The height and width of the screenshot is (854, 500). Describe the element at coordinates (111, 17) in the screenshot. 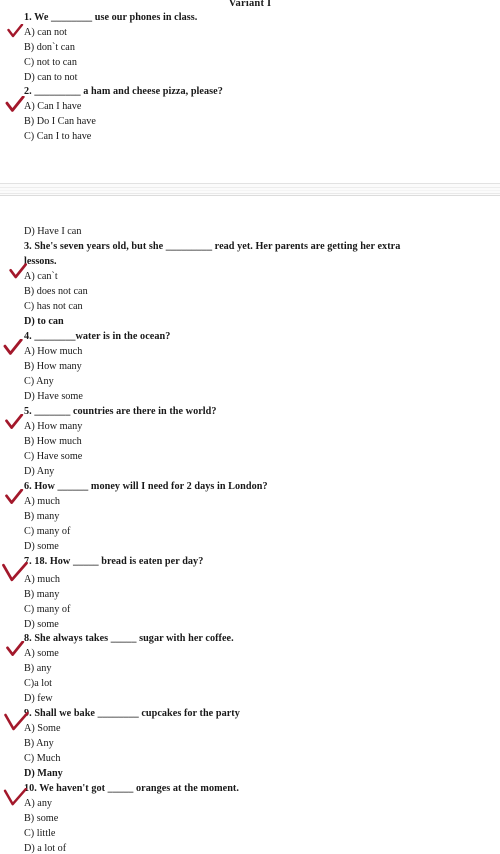

I see `question-text: 1. We ________ use our phones in class.` at that location.